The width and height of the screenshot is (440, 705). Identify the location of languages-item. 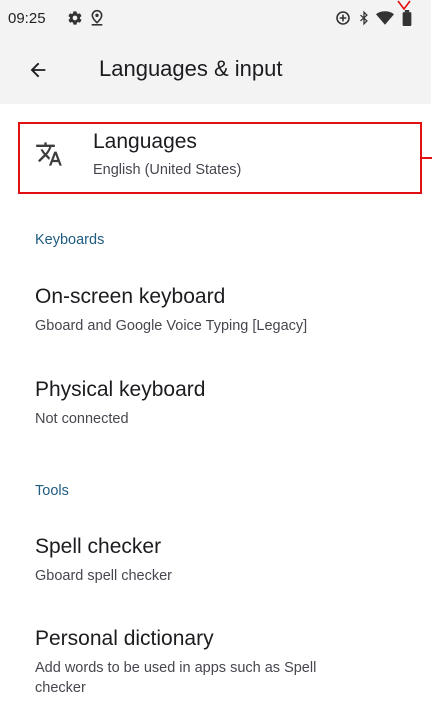
(215, 158).